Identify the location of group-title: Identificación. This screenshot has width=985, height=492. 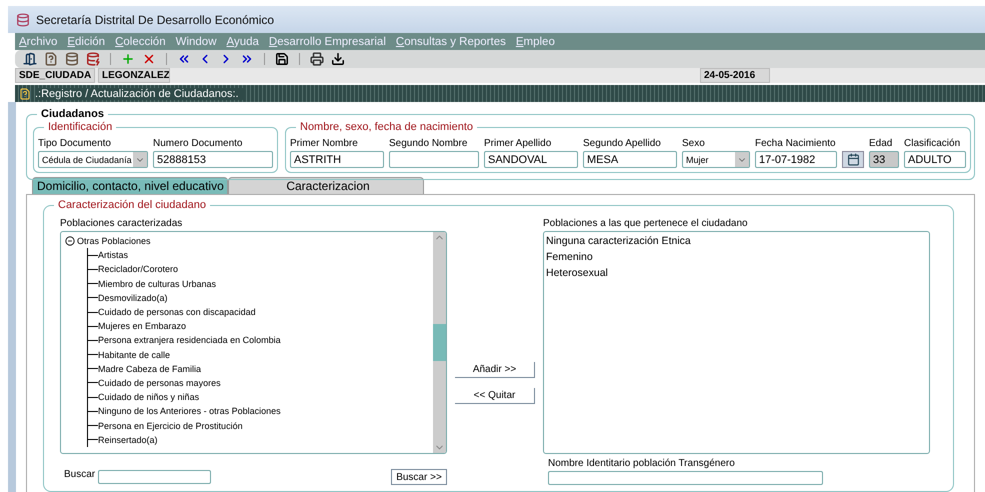
(80, 127).